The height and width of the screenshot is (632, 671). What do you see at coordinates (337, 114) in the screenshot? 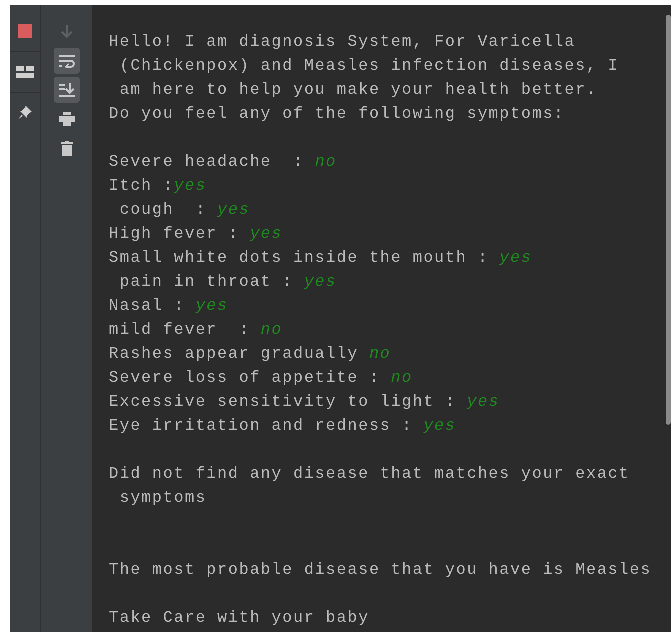
I see `console-line: Do you feel any of the following symptoms:` at bounding box center [337, 114].